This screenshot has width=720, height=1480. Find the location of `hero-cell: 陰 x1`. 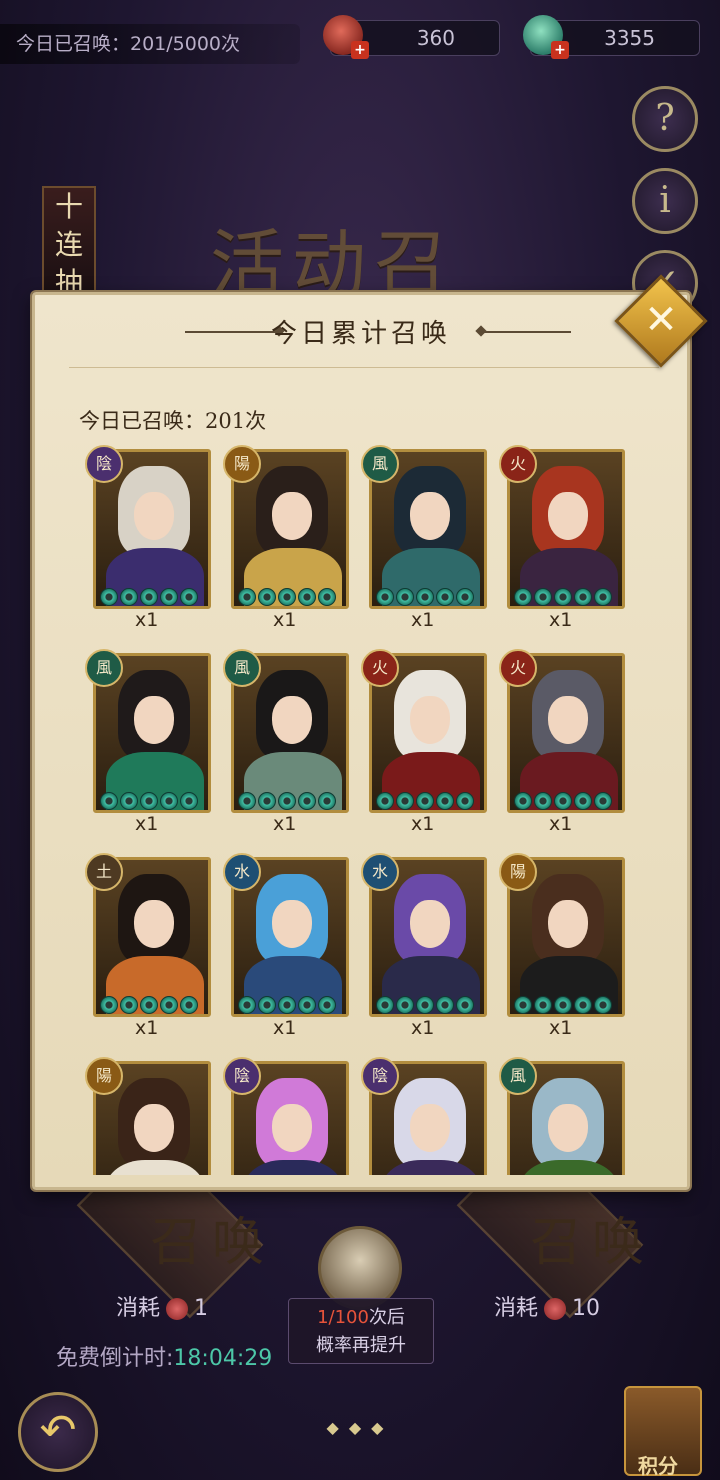

hero-cell: 陰 x1 is located at coordinates (148, 538).